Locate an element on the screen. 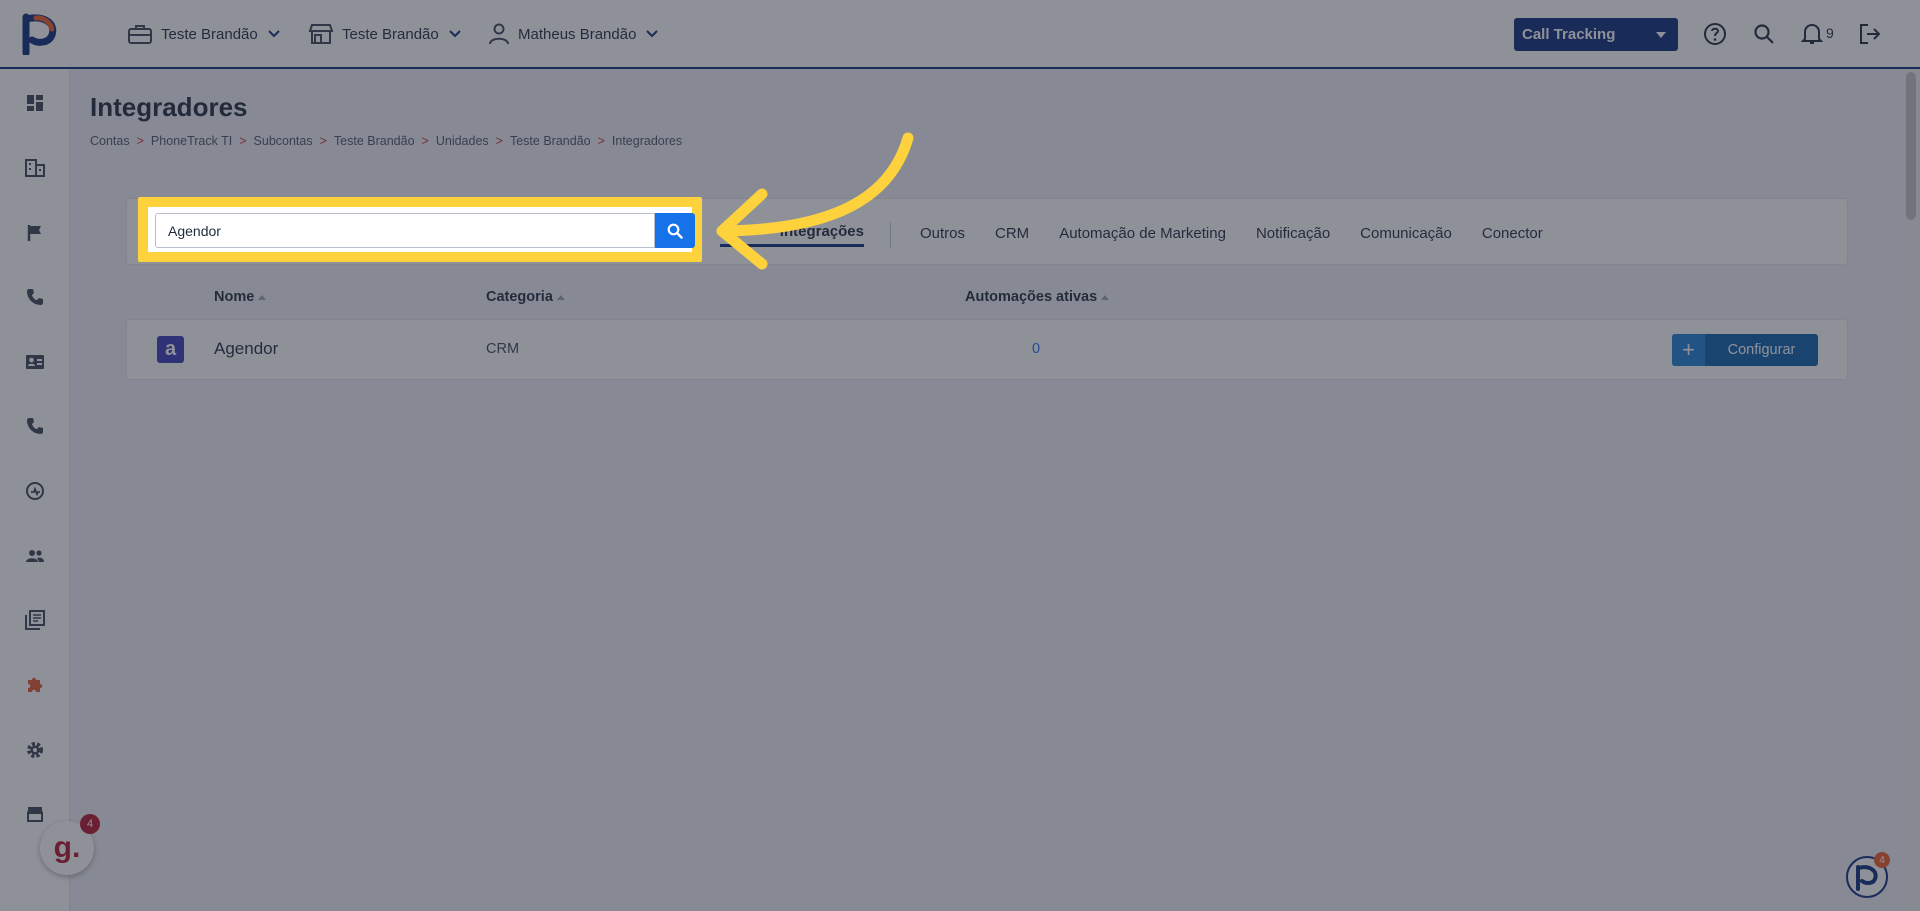  tab-integracoes: Integrações is located at coordinates (792, 235).